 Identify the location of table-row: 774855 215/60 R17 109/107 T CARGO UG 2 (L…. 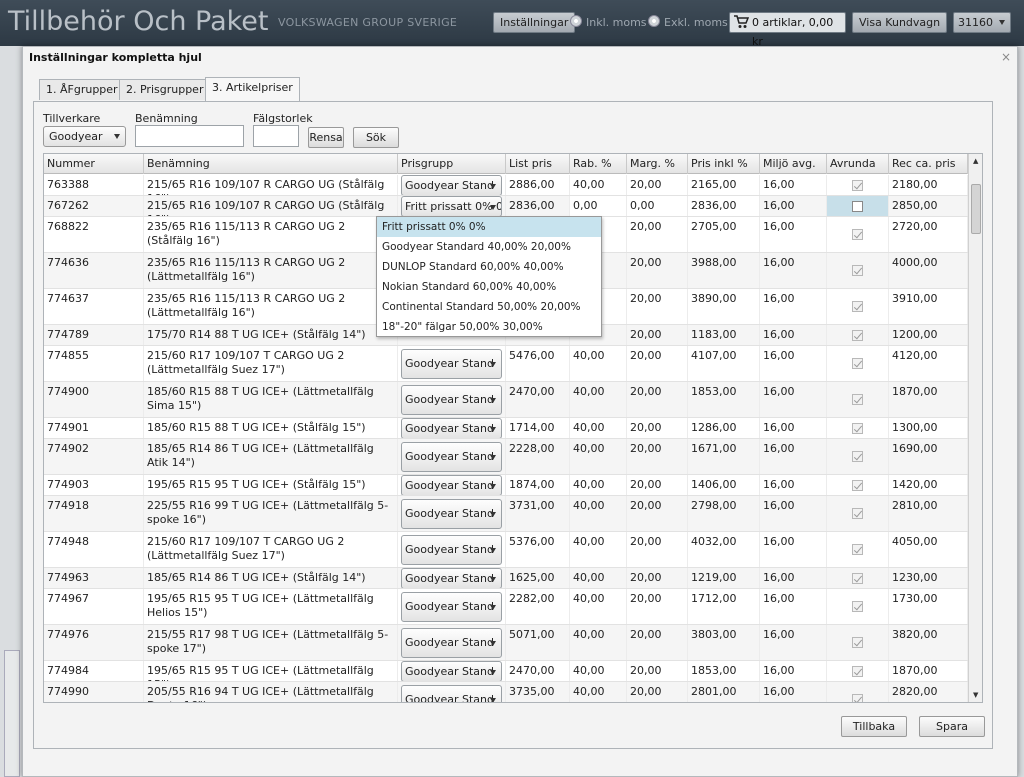
(506, 364).